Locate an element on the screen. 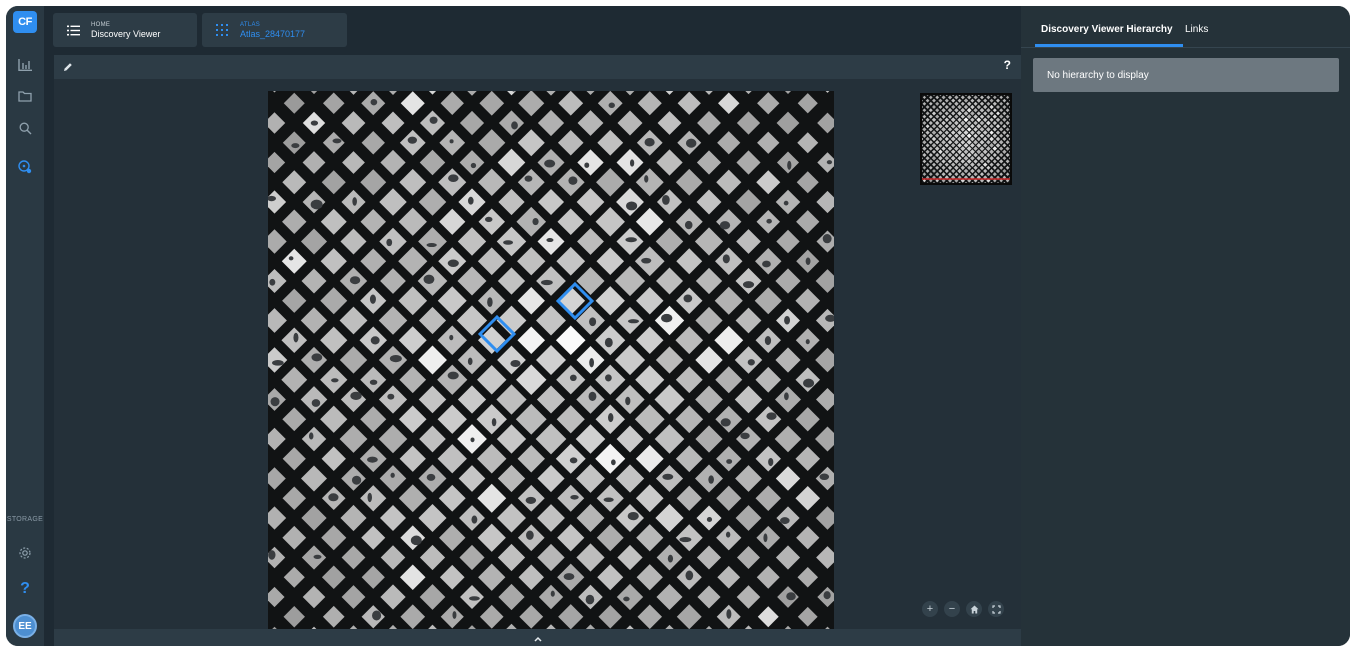 This screenshot has height=648, width=1352. zoom-out-button: − is located at coordinates (952, 609).